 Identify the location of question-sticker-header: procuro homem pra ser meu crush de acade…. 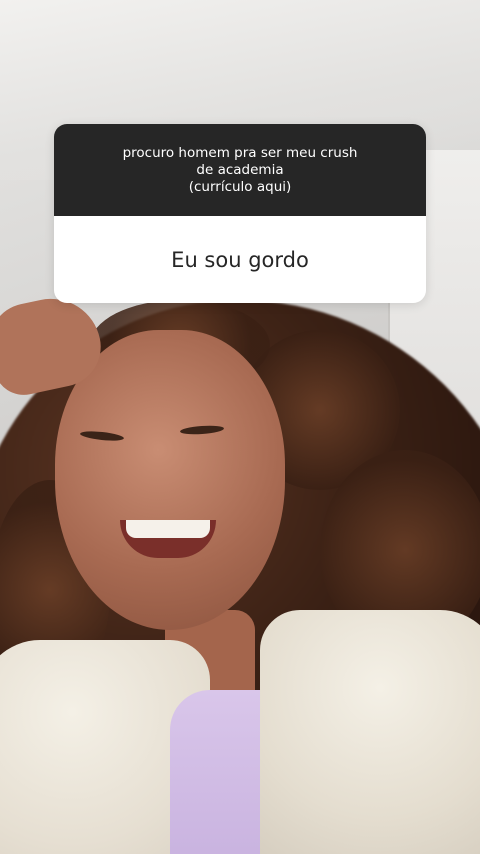
(240, 170).